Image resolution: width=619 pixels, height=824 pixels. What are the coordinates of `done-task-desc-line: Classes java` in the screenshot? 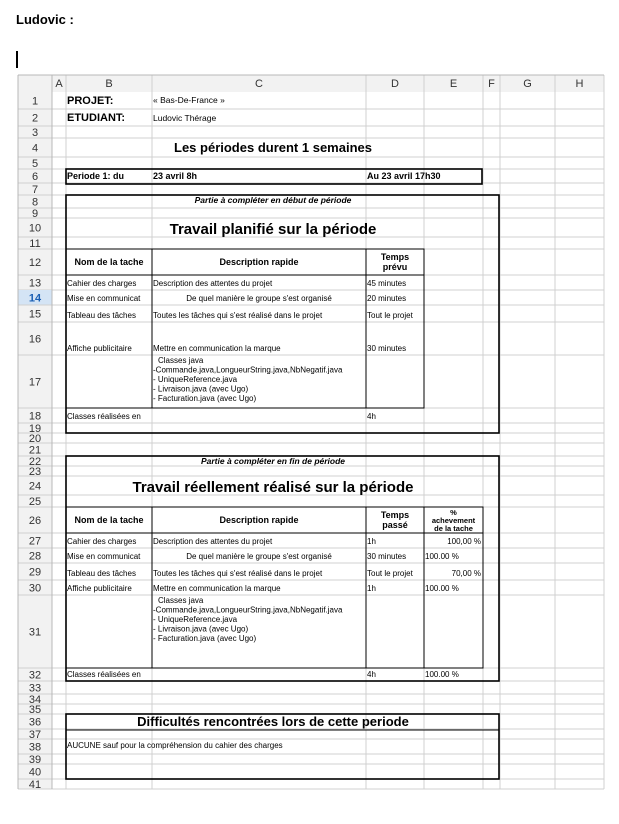 It's located at (181, 600).